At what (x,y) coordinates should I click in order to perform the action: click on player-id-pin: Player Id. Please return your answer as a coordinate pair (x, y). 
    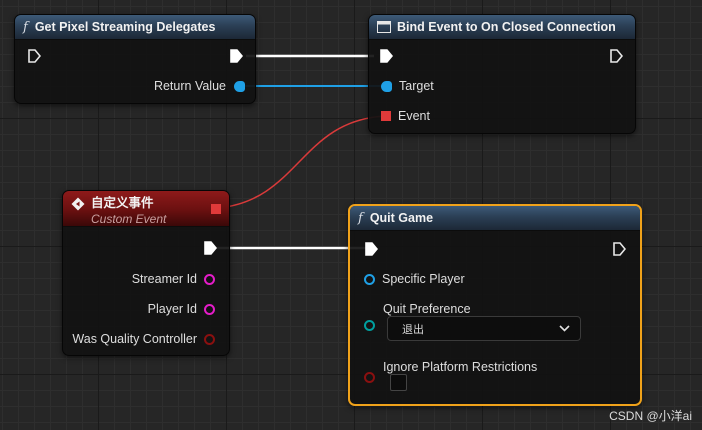
    Looking at the image, I should click on (181, 309).